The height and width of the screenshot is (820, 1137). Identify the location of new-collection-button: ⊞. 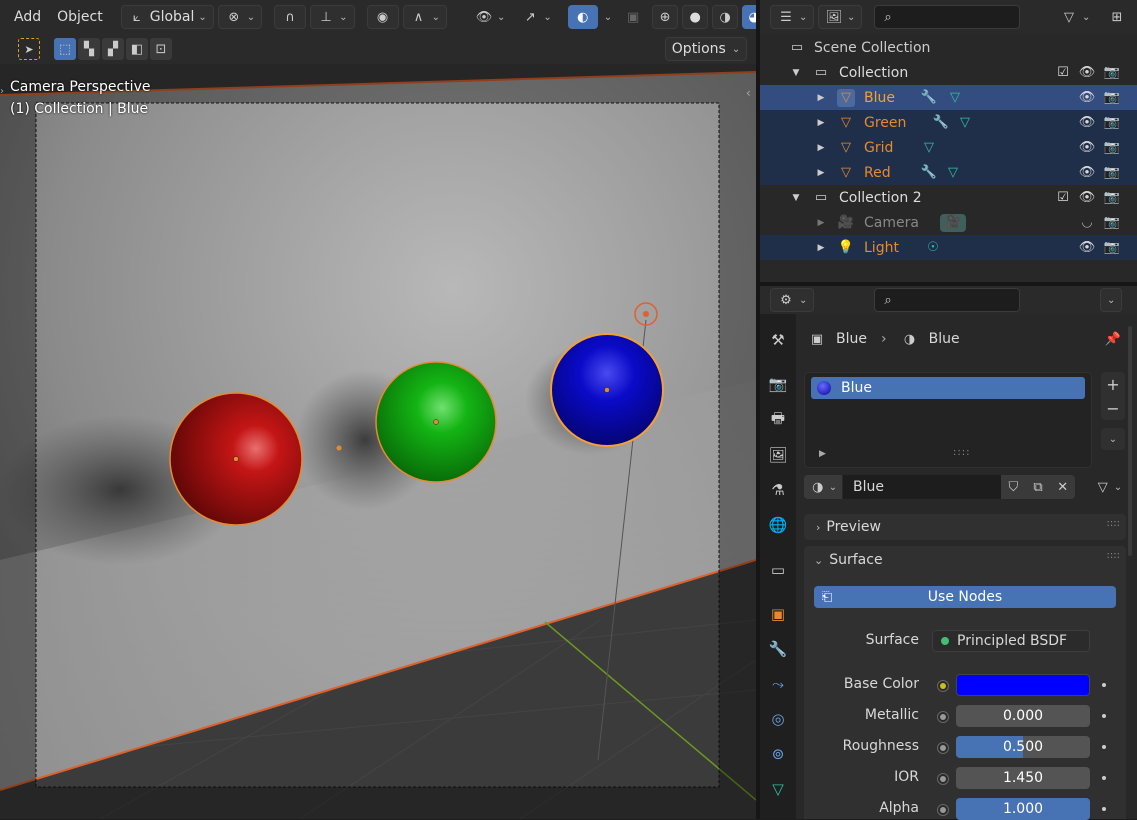
(1117, 17).